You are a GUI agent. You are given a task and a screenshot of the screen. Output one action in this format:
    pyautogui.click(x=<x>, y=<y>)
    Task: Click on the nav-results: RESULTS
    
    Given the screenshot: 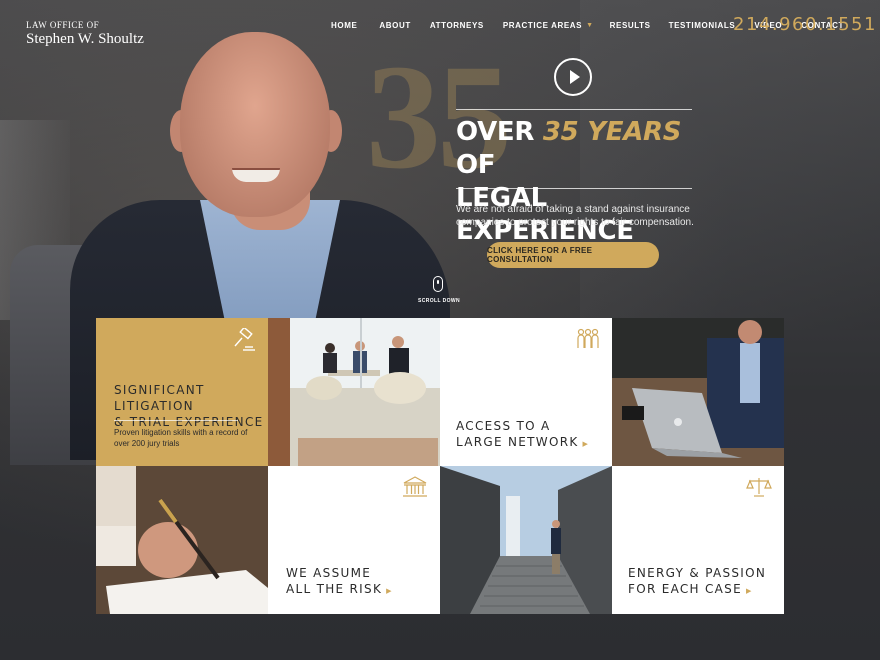 What is the action you would take?
    pyautogui.click(x=630, y=25)
    